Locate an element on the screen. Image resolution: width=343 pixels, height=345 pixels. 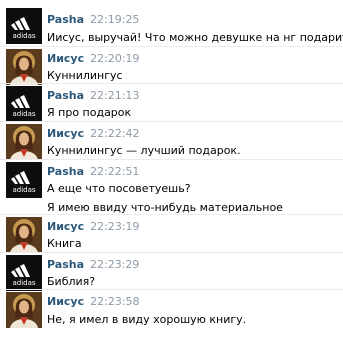
message-text: Не, я имел в виду хорошую книгу. is located at coordinates (147, 319).